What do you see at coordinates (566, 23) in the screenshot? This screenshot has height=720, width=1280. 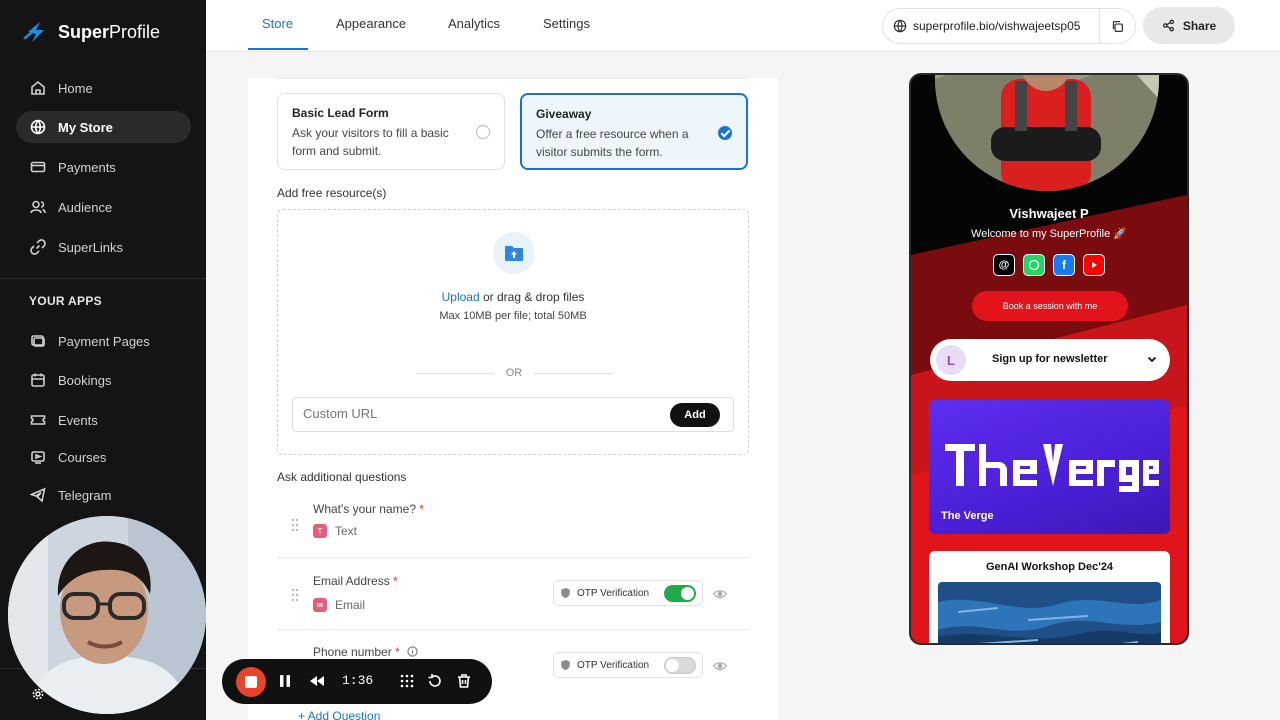 I see `tab-settings: Settings` at bounding box center [566, 23].